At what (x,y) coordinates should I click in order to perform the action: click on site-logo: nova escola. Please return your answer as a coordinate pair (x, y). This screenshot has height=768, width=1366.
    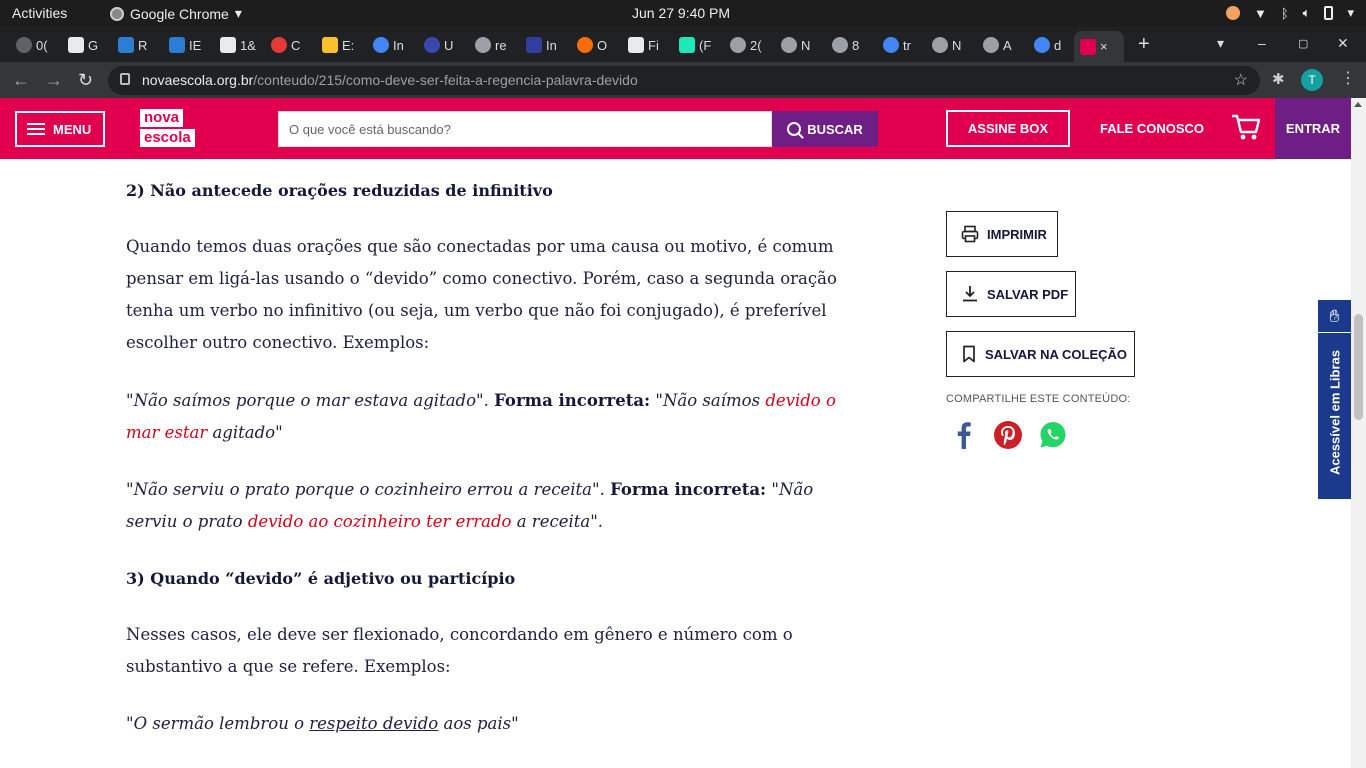
    Looking at the image, I should click on (172, 128).